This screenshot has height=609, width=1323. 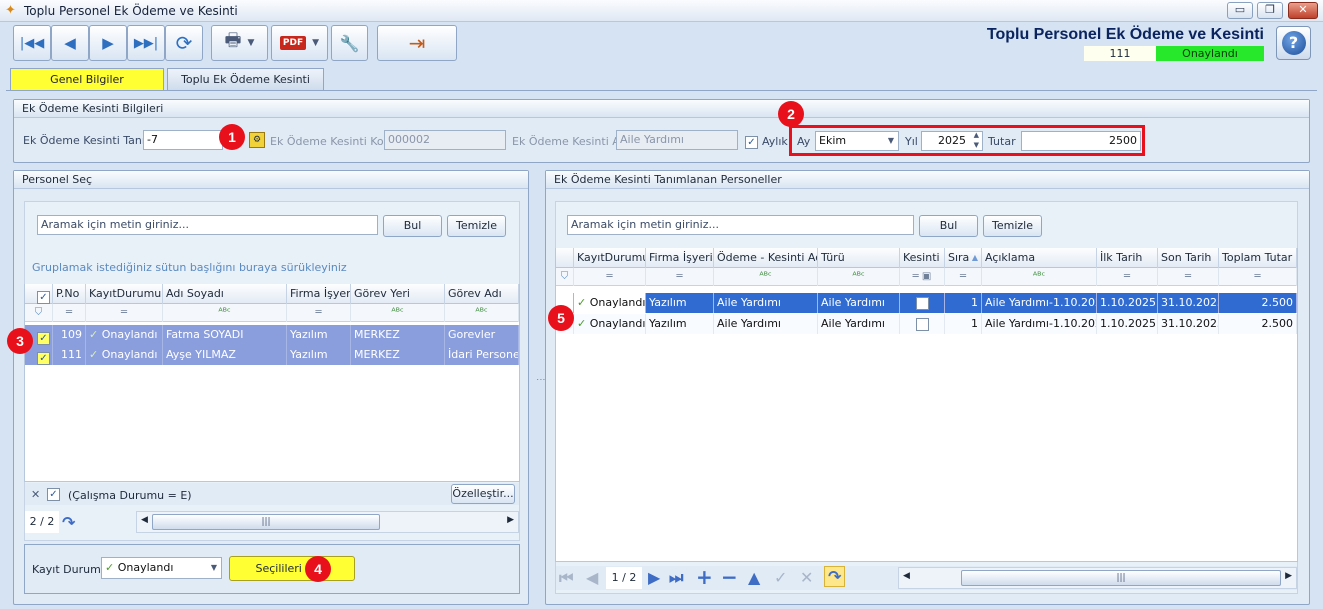 I want to click on tutar-input: 2500, so click(x=1081, y=141).